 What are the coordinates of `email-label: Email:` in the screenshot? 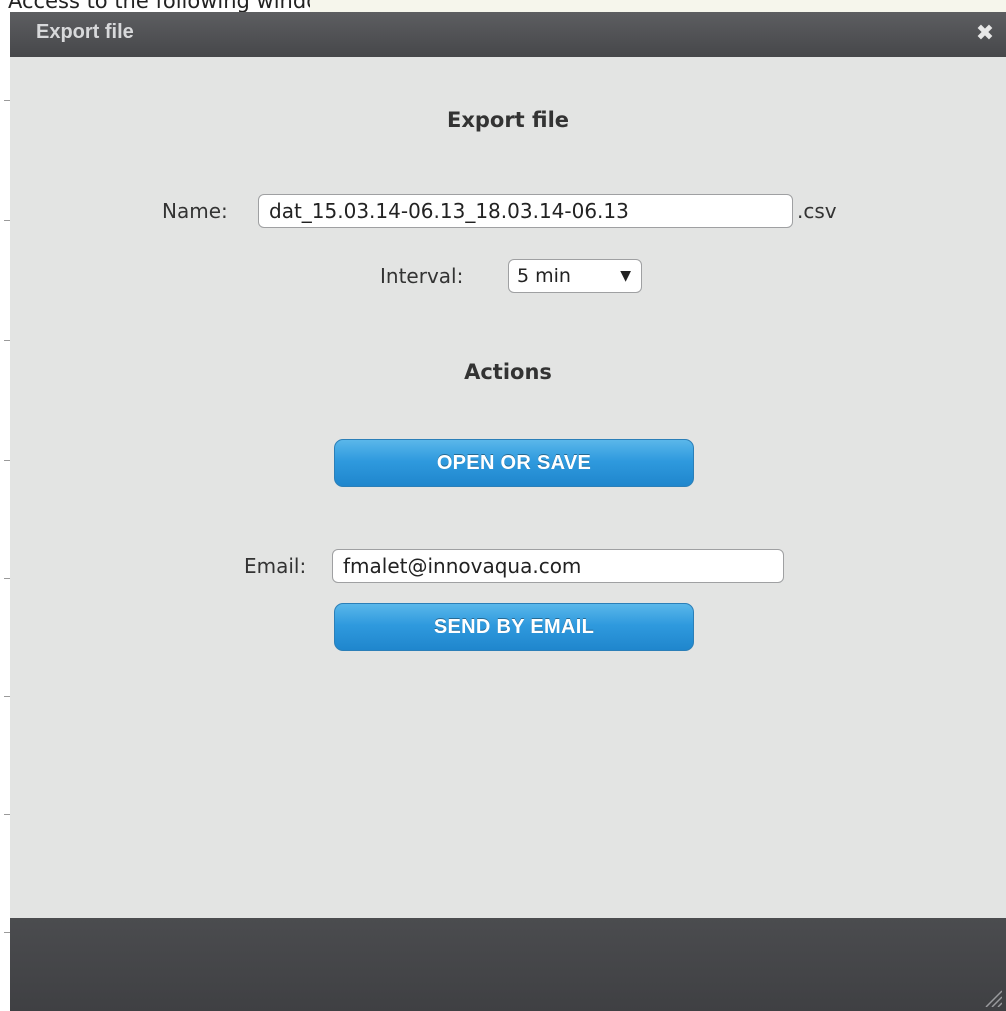 It's located at (275, 566).